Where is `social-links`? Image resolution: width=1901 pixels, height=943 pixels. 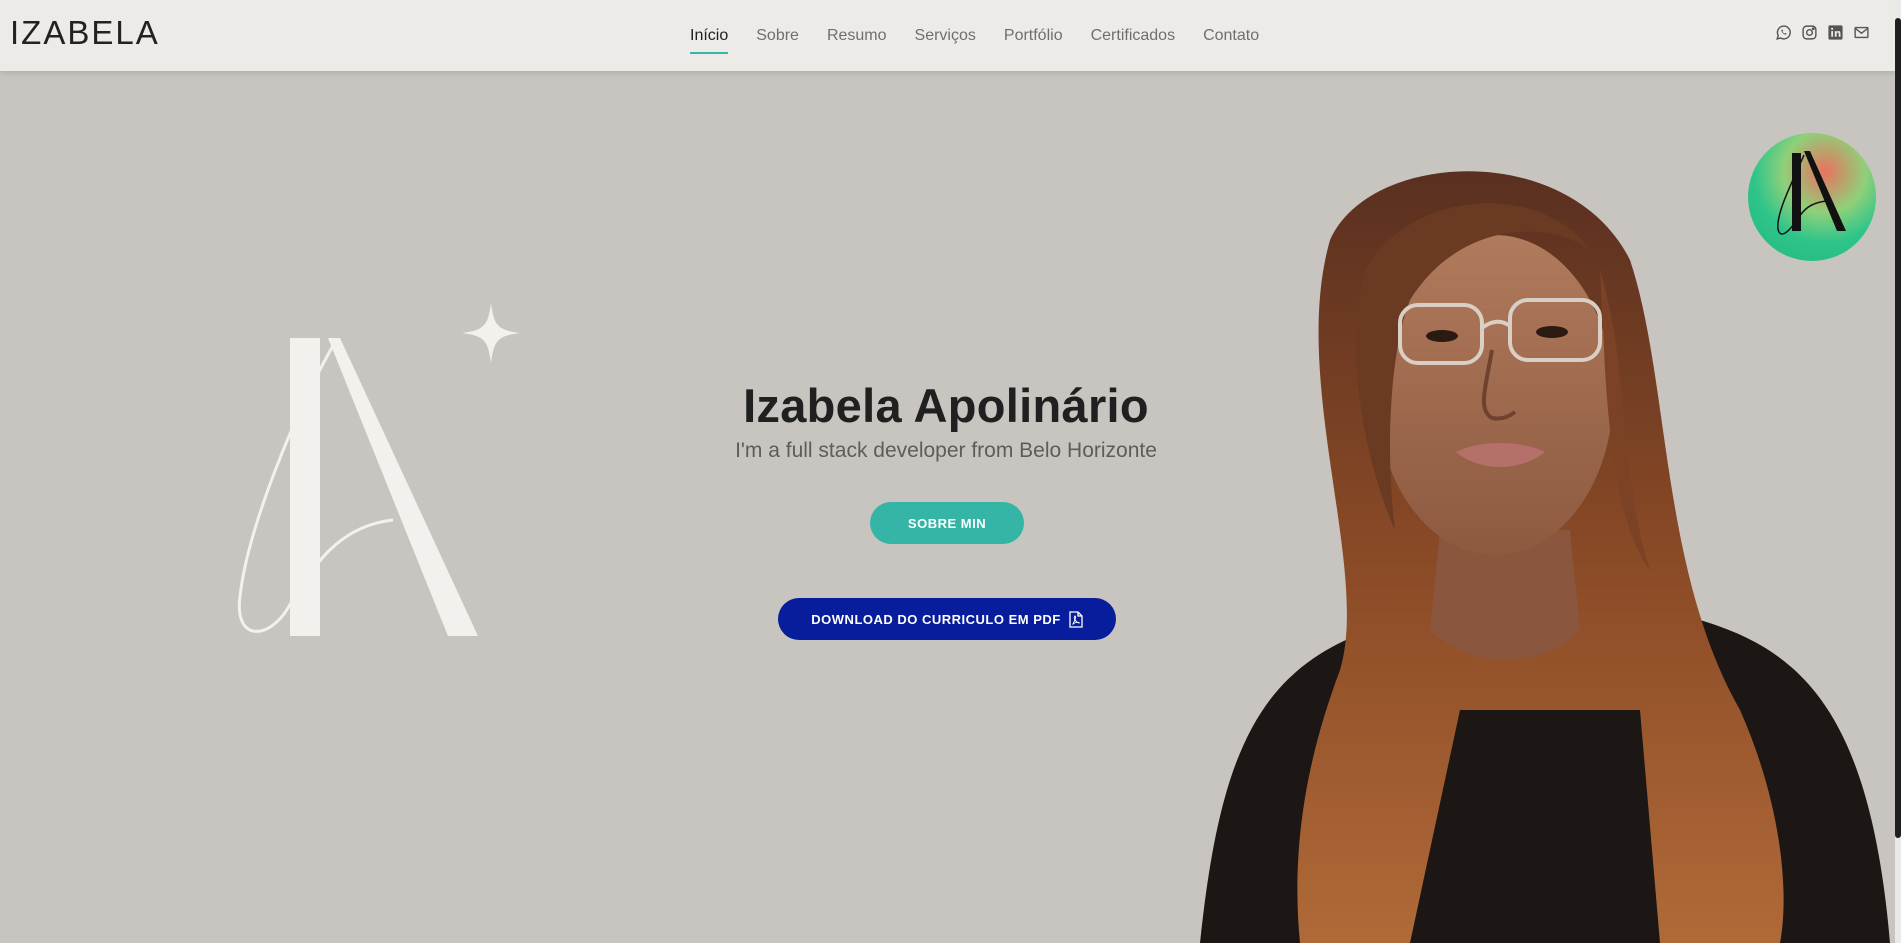 social-links is located at coordinates (1822, 32).